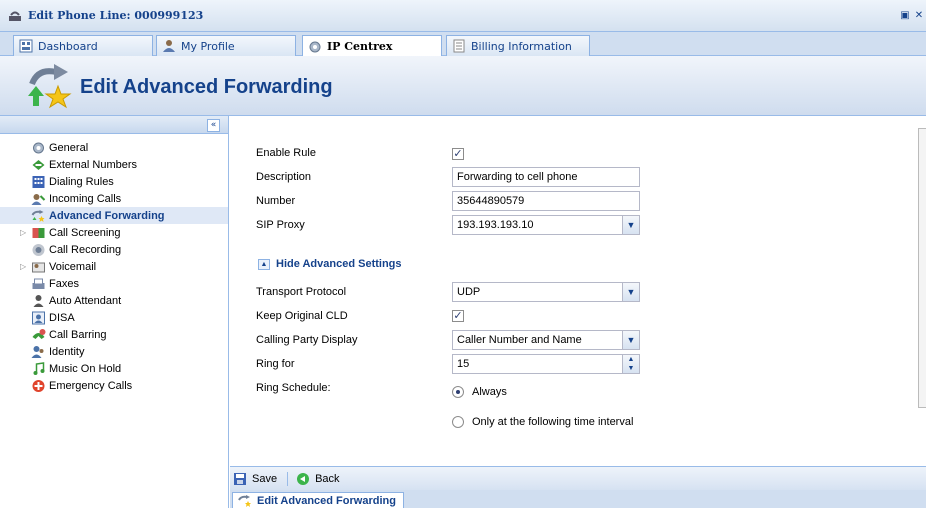 Image resolution: width=926 pixels, height=508 pixels. I want to click on description-label: Description, so click(284, 177).